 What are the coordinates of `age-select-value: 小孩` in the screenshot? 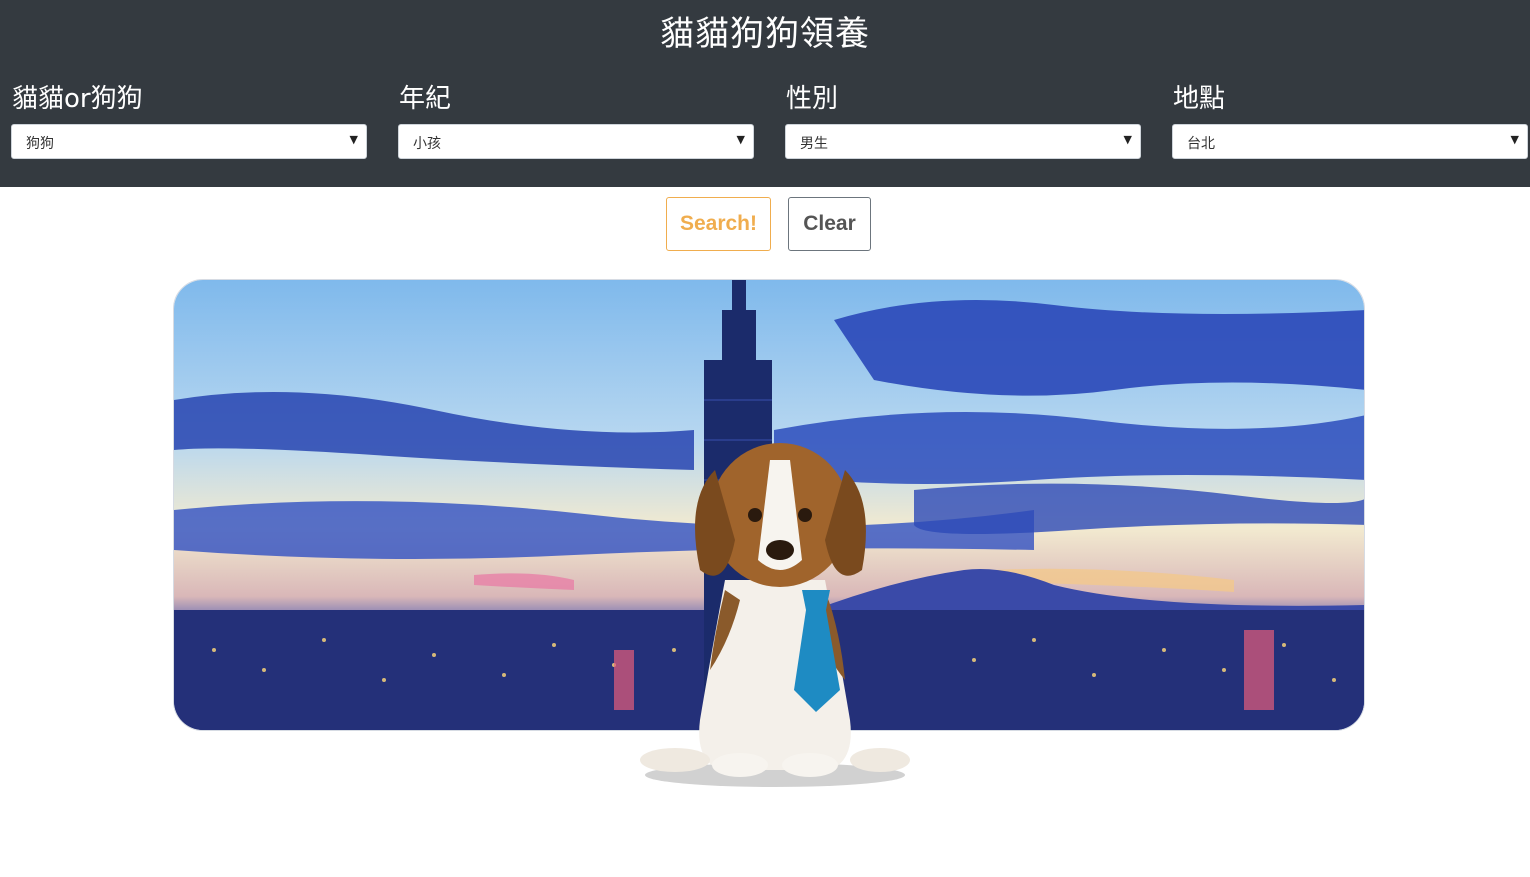 It's located at (427, 144).